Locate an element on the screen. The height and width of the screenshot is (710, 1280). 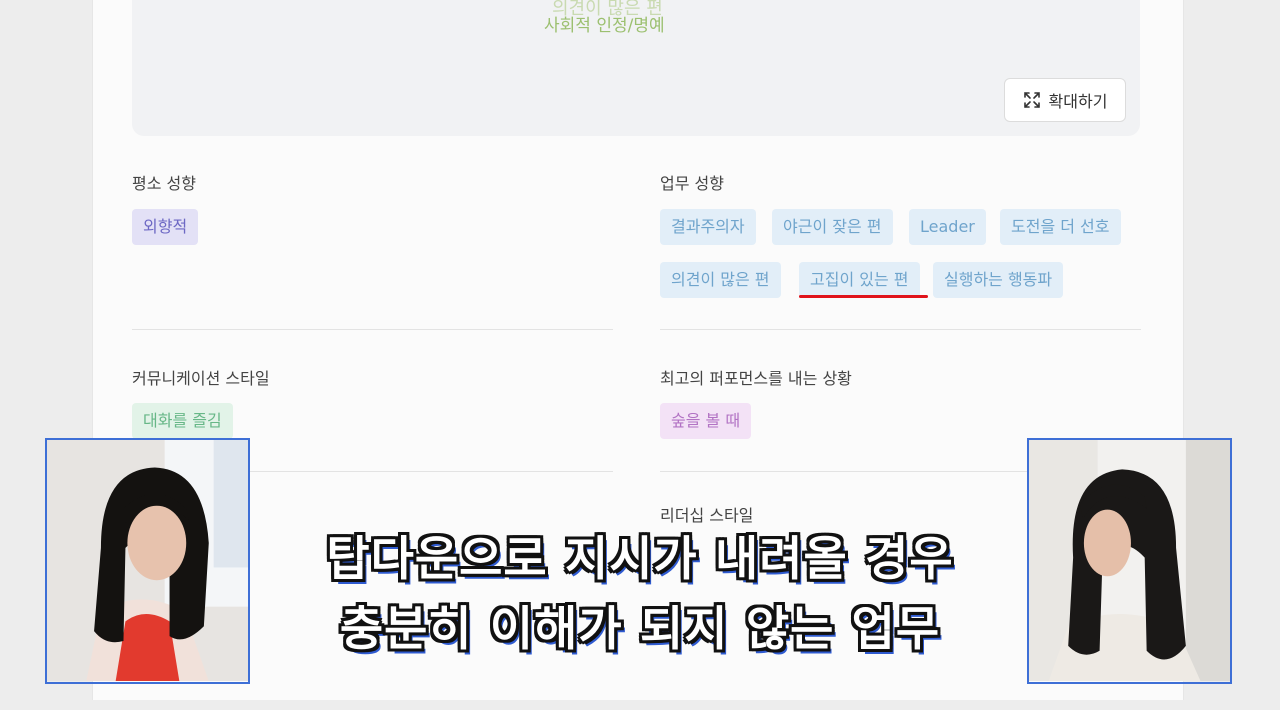
chip-work-2: 야근이 잦은 편 is located at coordinates (832, 227).